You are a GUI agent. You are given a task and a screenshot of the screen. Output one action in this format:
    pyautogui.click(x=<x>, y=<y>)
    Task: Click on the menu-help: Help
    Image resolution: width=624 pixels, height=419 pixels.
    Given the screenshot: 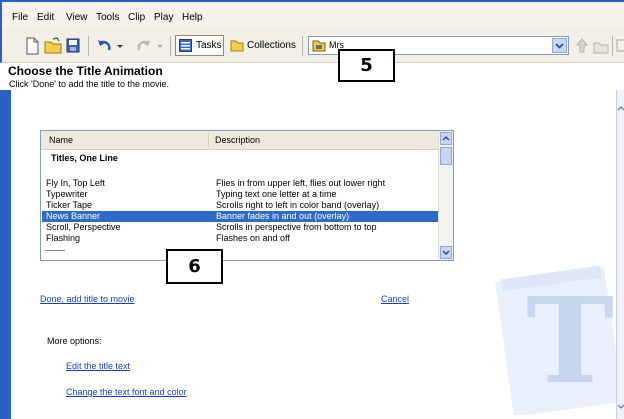 What is the action you would take?
    pyautogui.click(x=192, y=17)
    